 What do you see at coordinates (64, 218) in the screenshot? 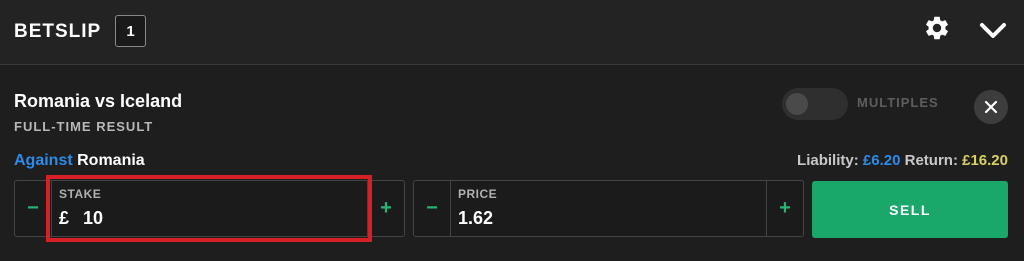
I see `currency-symbol: £` at bounding box center [64, 218].